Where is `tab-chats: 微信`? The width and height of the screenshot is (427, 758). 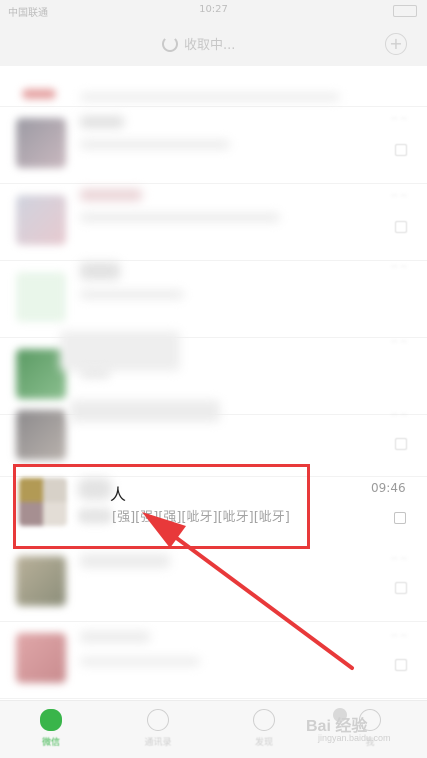 tab-chats: 微信 is located at coordinates (51, 732).